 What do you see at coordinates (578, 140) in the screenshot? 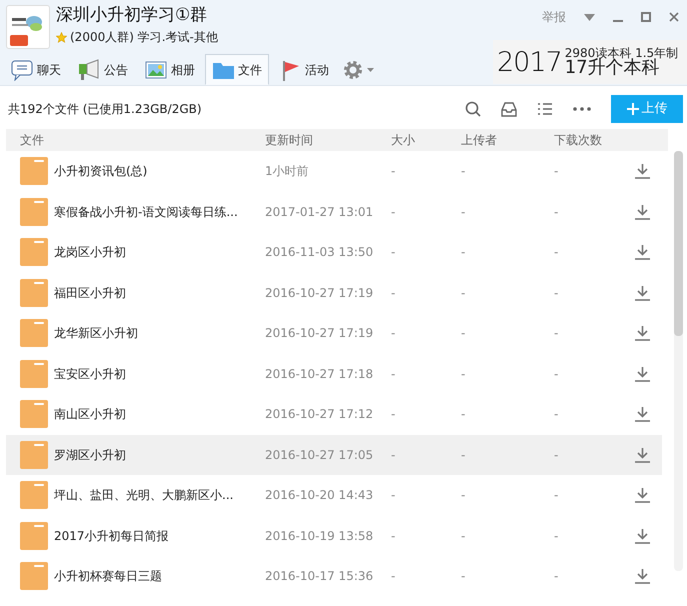
I see `column-header: 下载次数` at bounding box center [578, 140].